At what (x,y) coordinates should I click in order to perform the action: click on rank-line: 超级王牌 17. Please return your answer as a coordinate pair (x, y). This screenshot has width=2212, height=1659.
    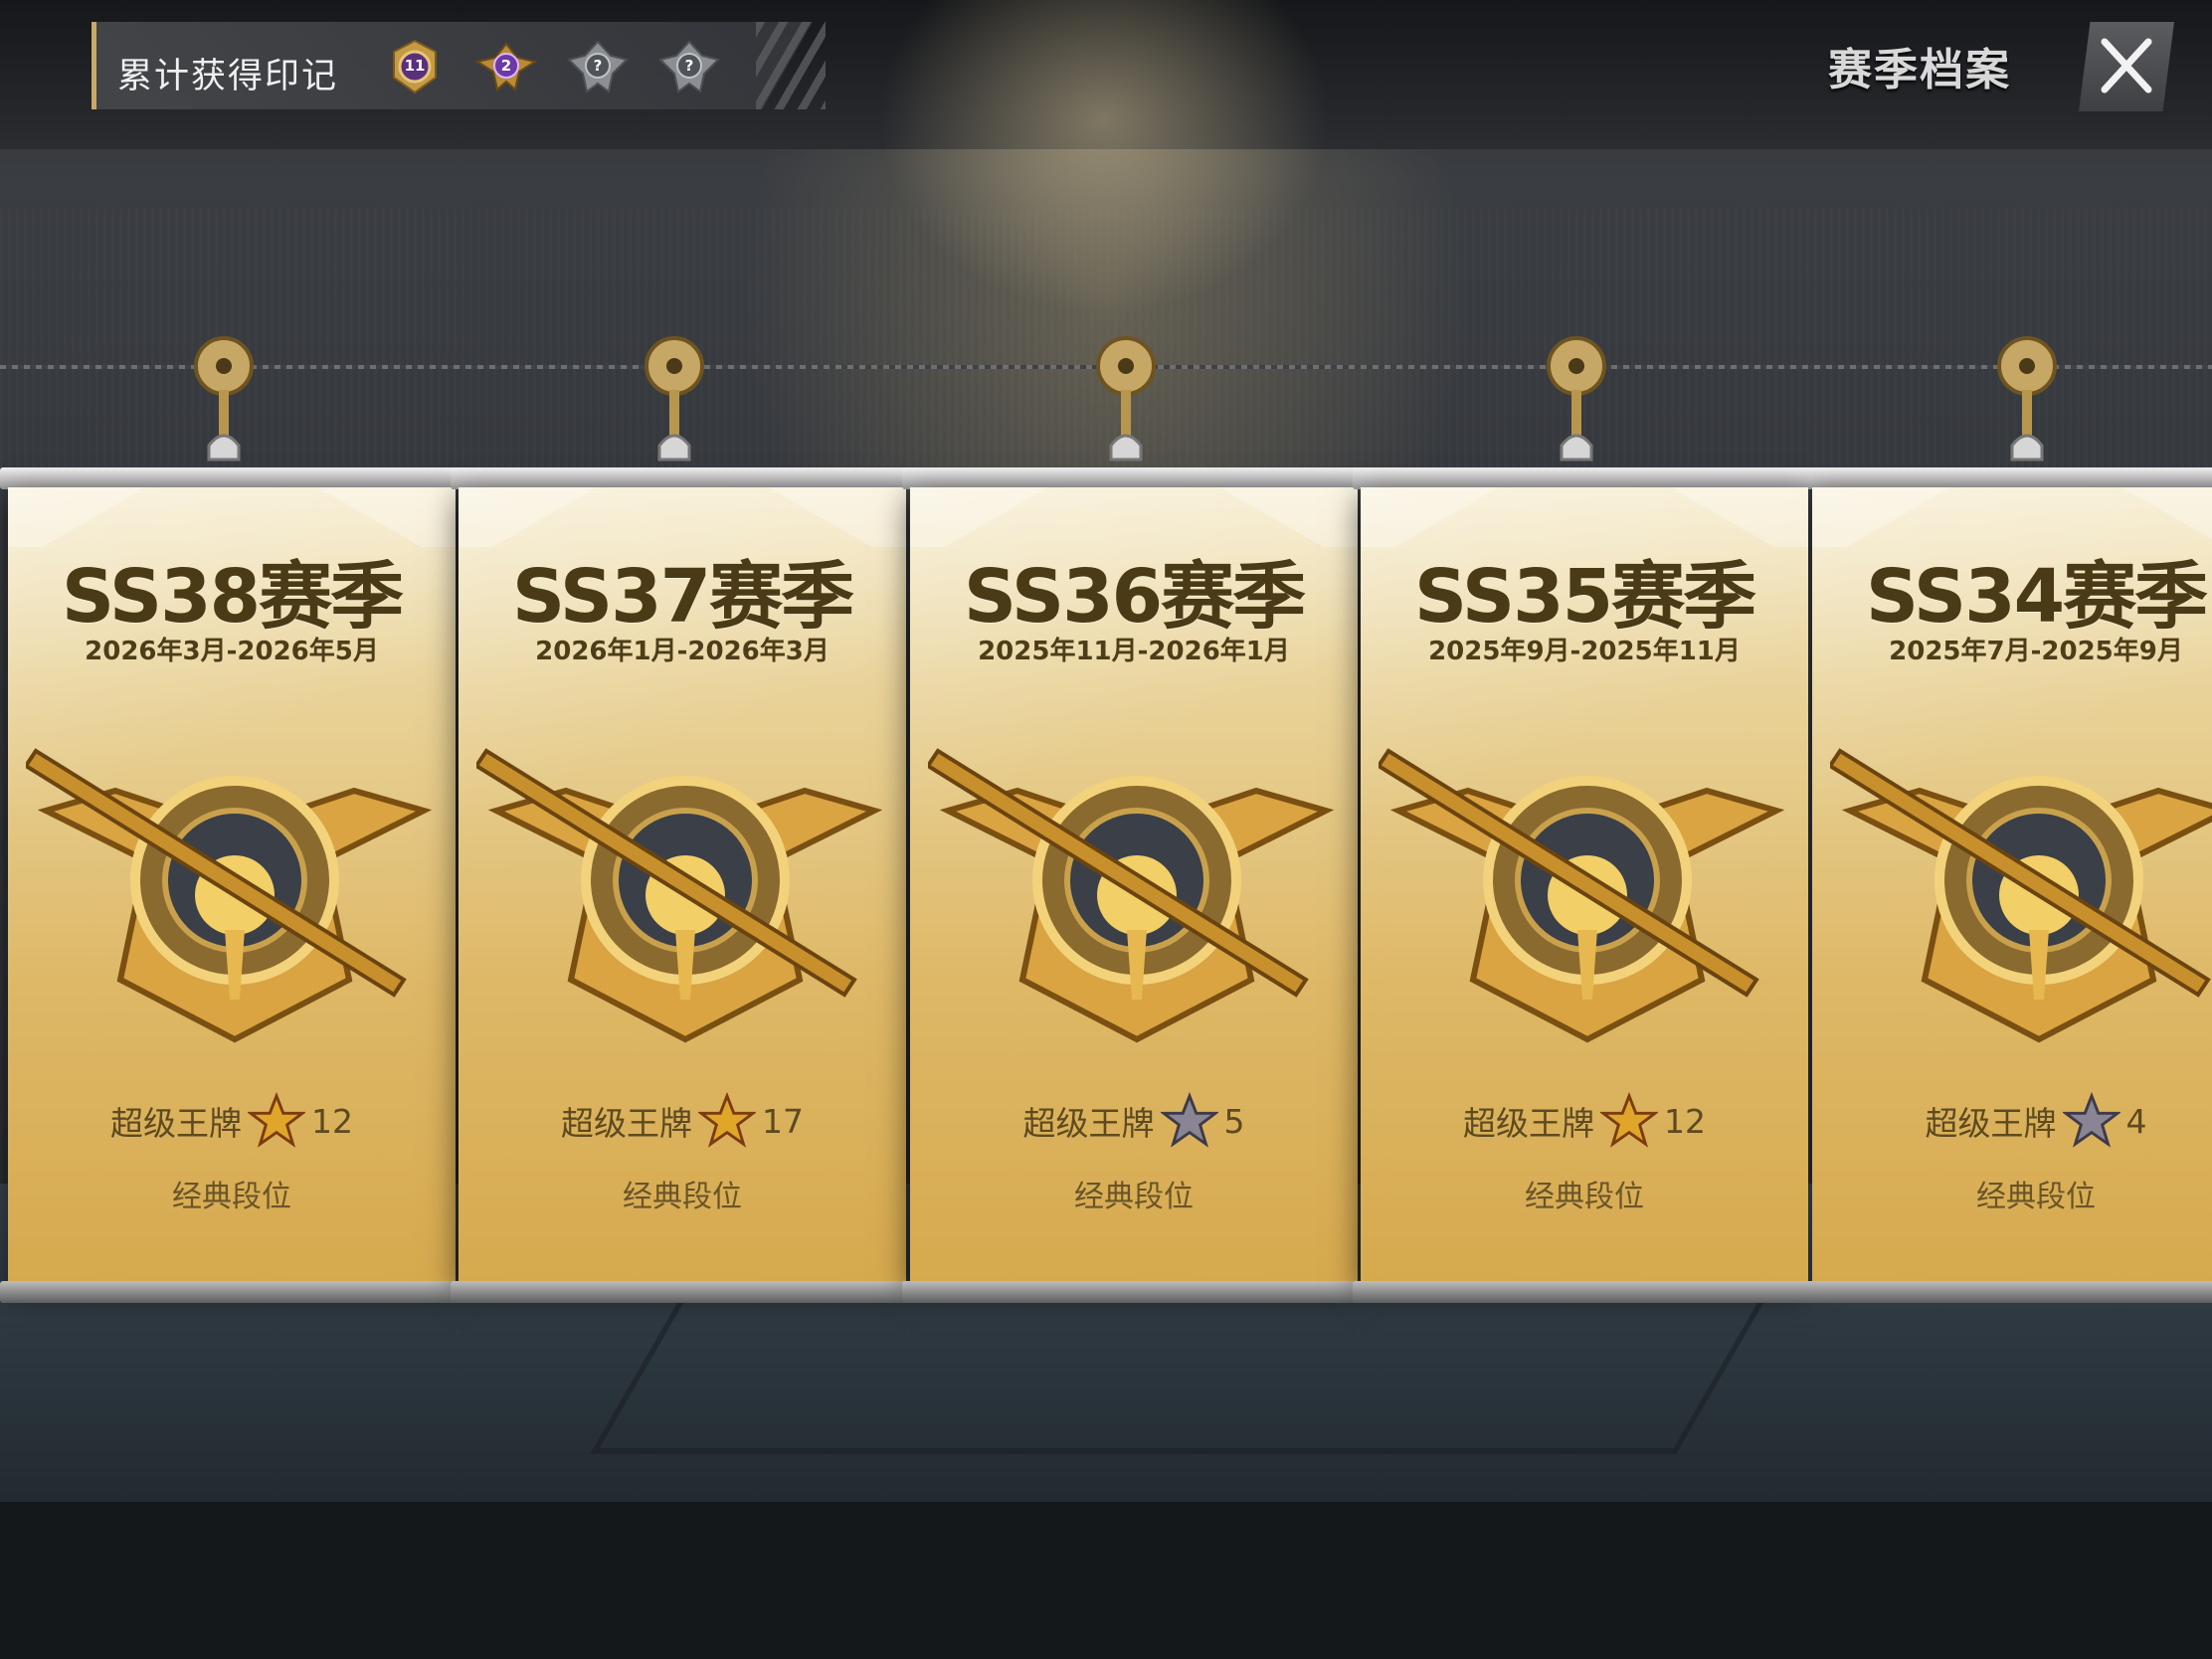
    Looking at the image, I should click on (682, 1121).